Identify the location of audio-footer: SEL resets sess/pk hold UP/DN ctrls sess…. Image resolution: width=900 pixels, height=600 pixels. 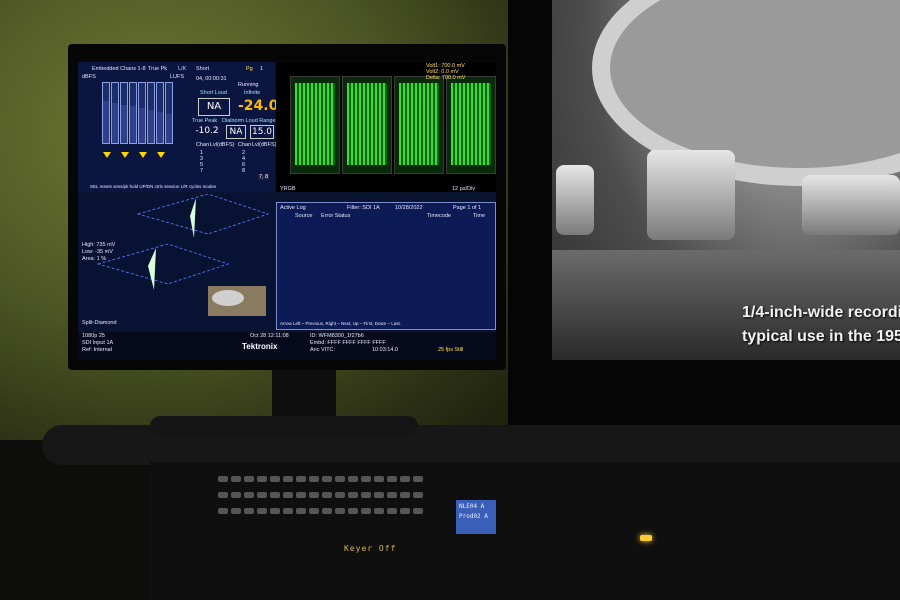
(153, 186).